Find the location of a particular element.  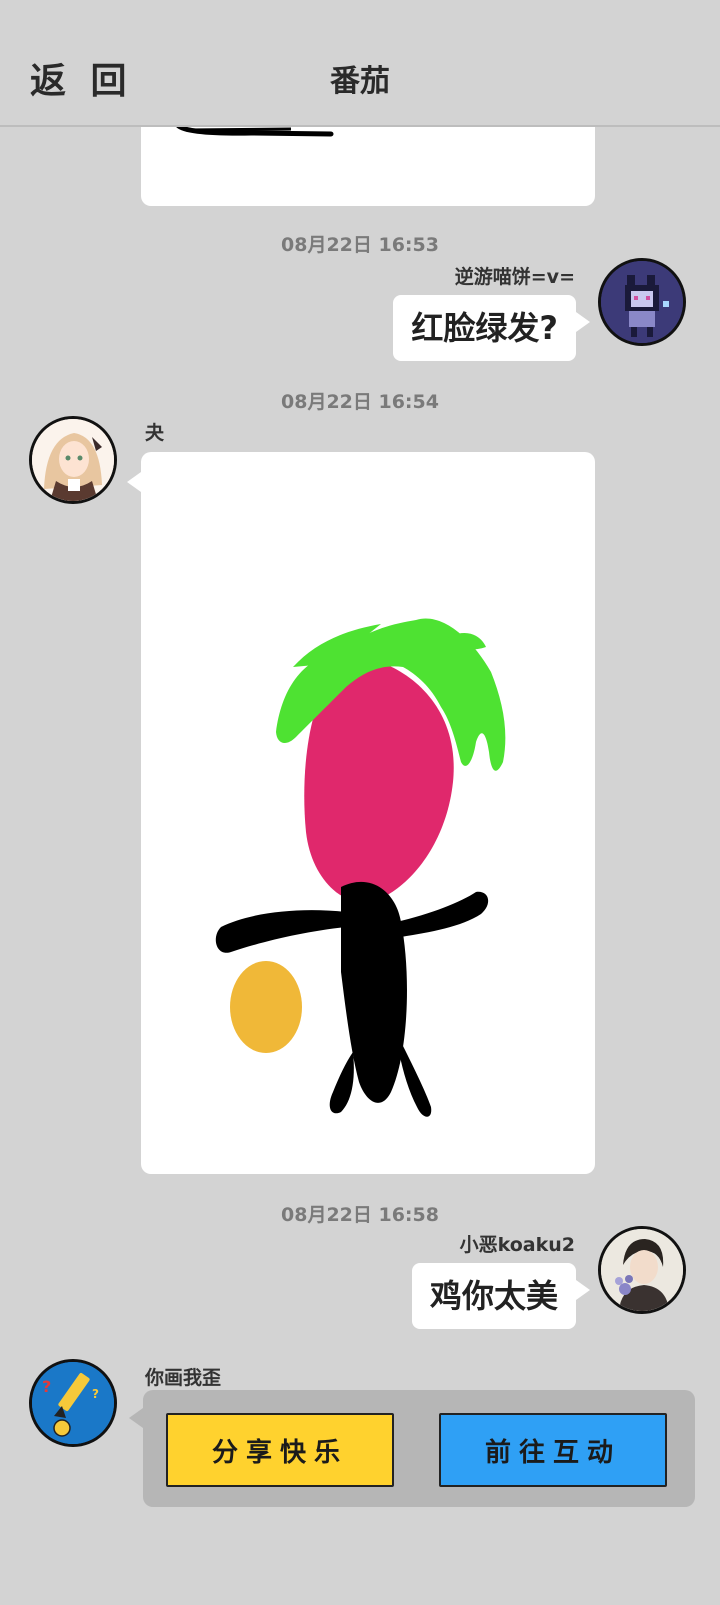

anime-girl-icon is located at coordinates (73, 460).